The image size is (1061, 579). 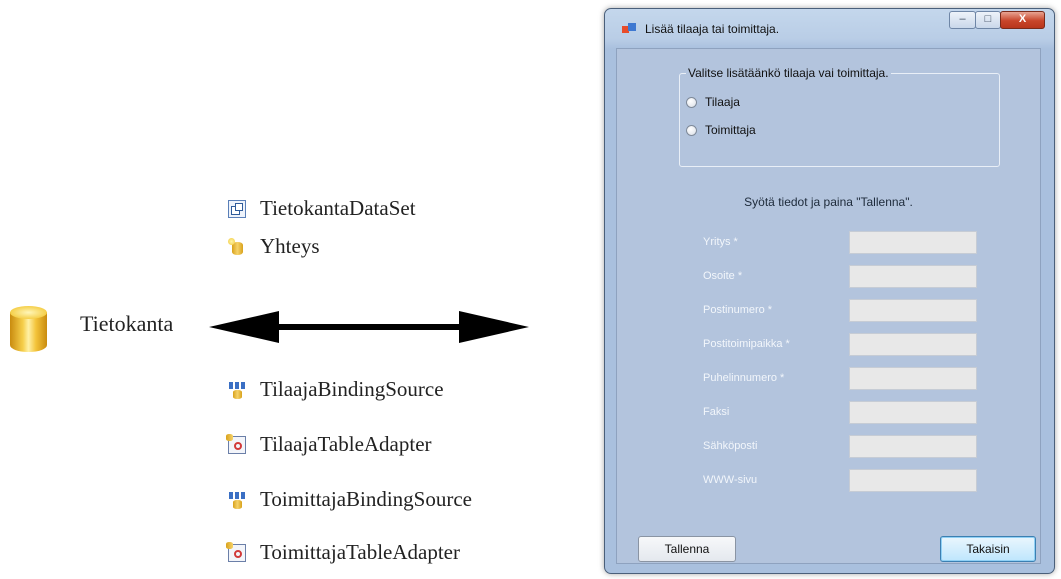 I want to click on save-button: Tallenna, so click(x=687, y=549).